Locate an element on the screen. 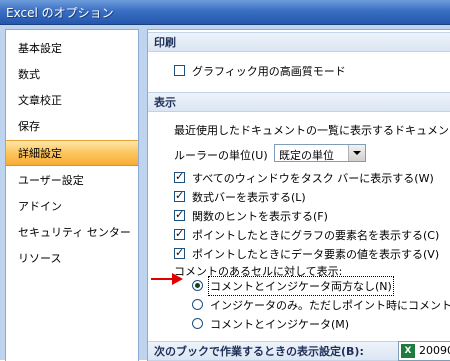 Image resolution: width=450 pixels, height=361 pixels. ruler-units-label: ルーラーの単位(U) is located at coordinates (221, 155).